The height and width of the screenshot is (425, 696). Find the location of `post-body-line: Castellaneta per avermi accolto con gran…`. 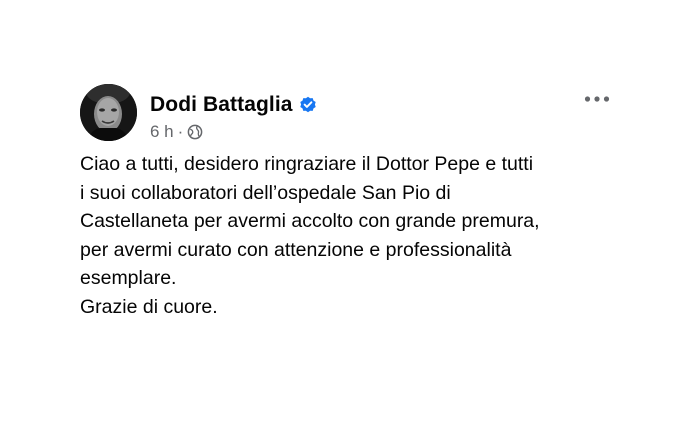

post-body-line: Castellaneta per avermi accolto con gran… is located at coordinates (310, 221).